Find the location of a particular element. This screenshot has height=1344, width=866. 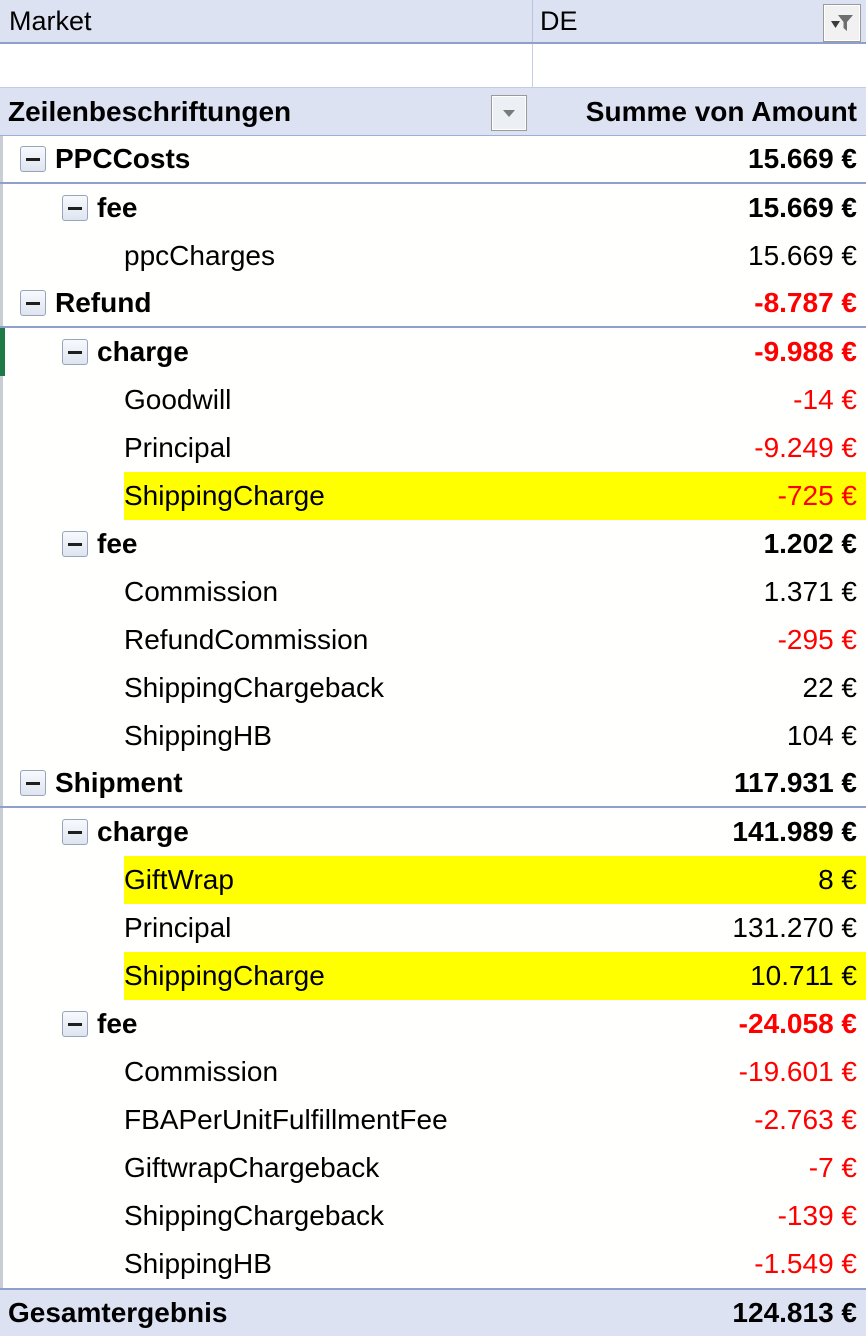

table-row: Goodwill -14 € is located at coordinates (433, 400).